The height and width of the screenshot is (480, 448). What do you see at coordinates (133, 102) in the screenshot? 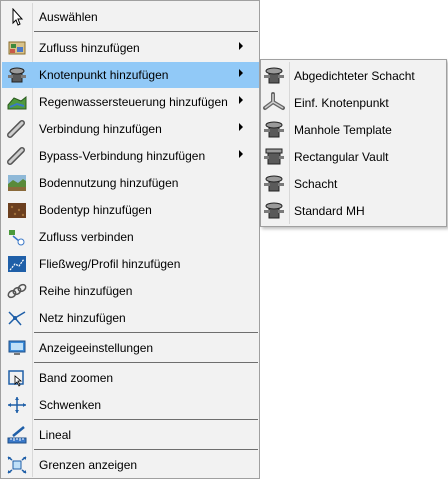
I see `menu-item-label: Regenwassersteuerung hinzufügen` at bounding box center [133, 102].